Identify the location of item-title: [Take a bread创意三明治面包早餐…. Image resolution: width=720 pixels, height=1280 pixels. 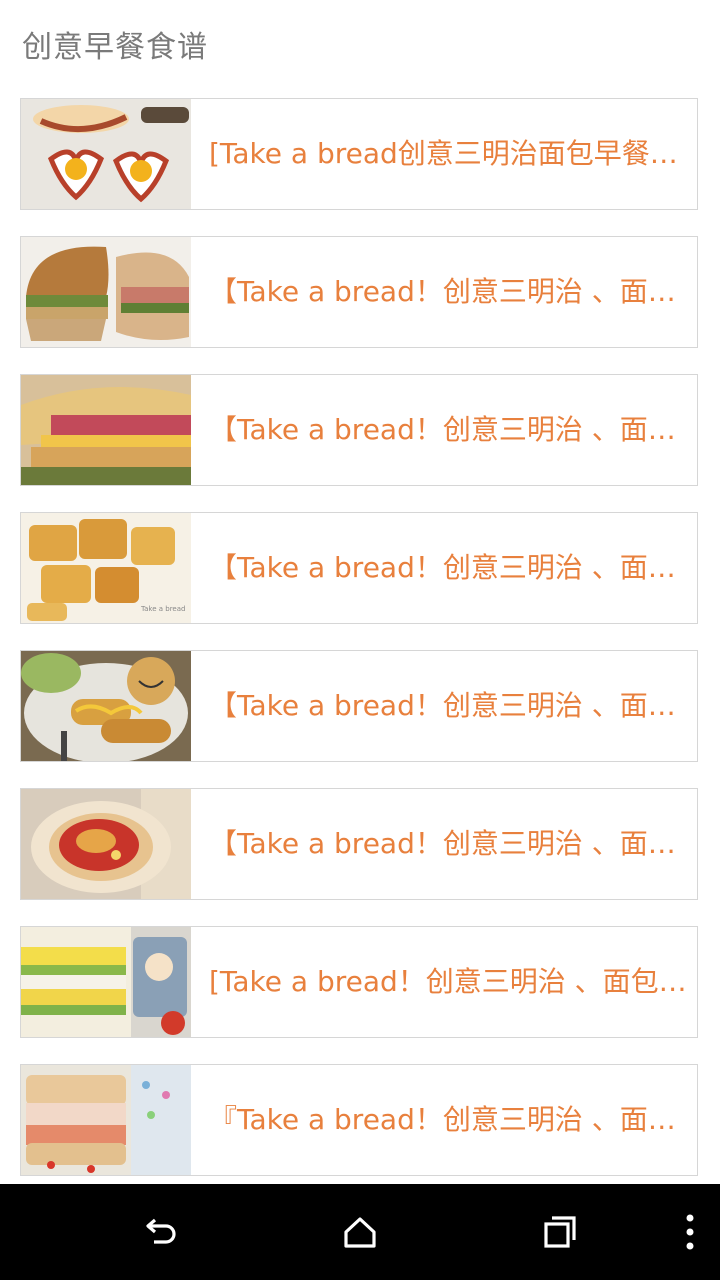
(443, 153).